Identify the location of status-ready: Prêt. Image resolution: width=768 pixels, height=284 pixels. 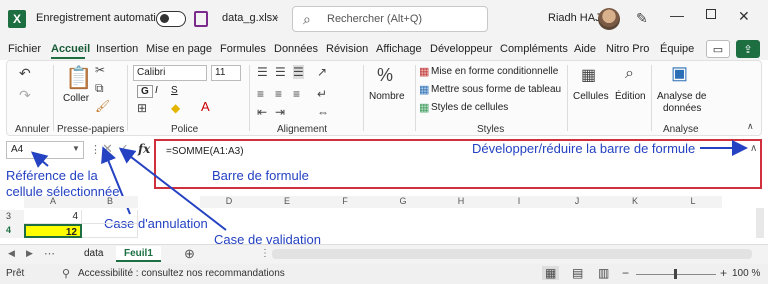
(15, 273).